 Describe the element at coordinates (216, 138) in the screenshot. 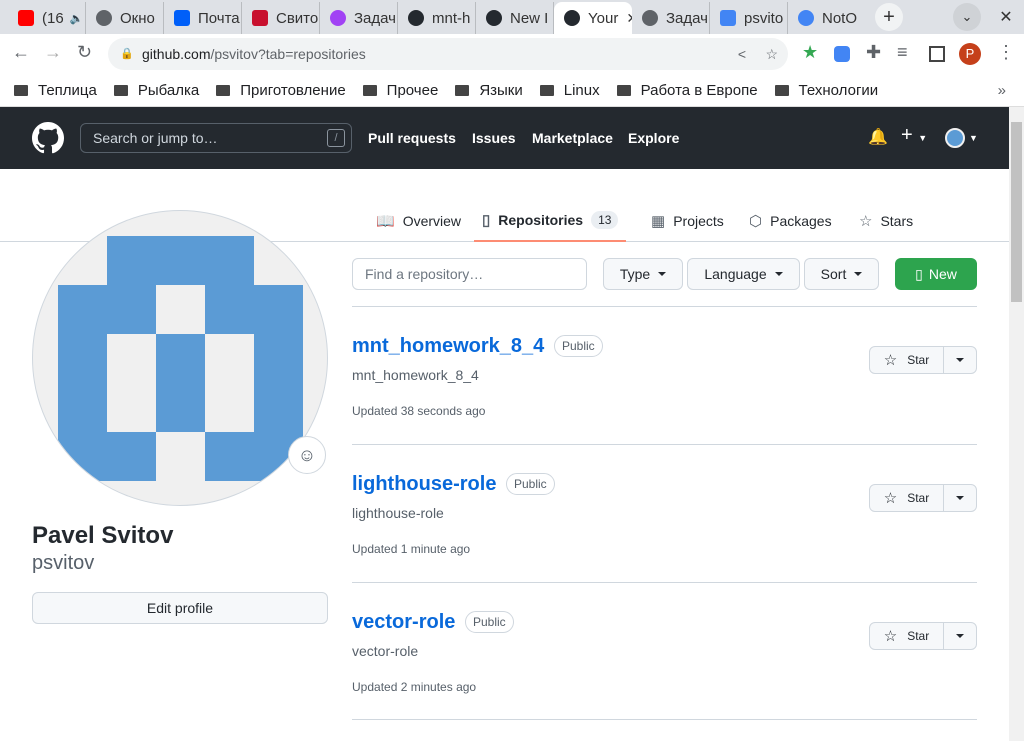

I see `search-input: Search or jump to… /` at that location.